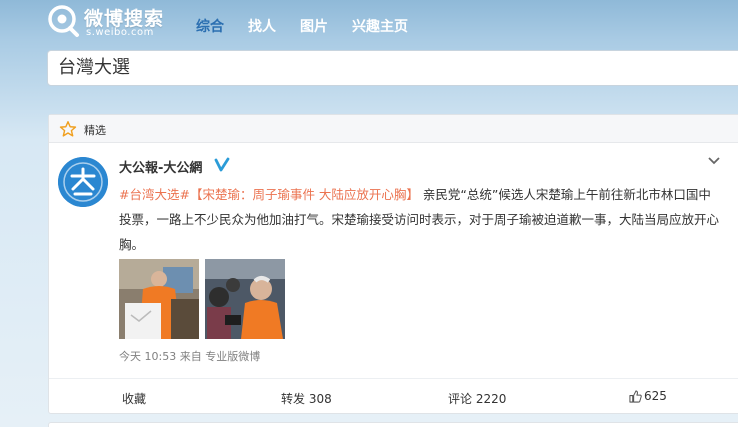 This screenshot has height=427, width=738. What do you see at coordinates (95, 130) in the screenshot?
I see `featured-label: 精选` at bounding box center [95, 130].